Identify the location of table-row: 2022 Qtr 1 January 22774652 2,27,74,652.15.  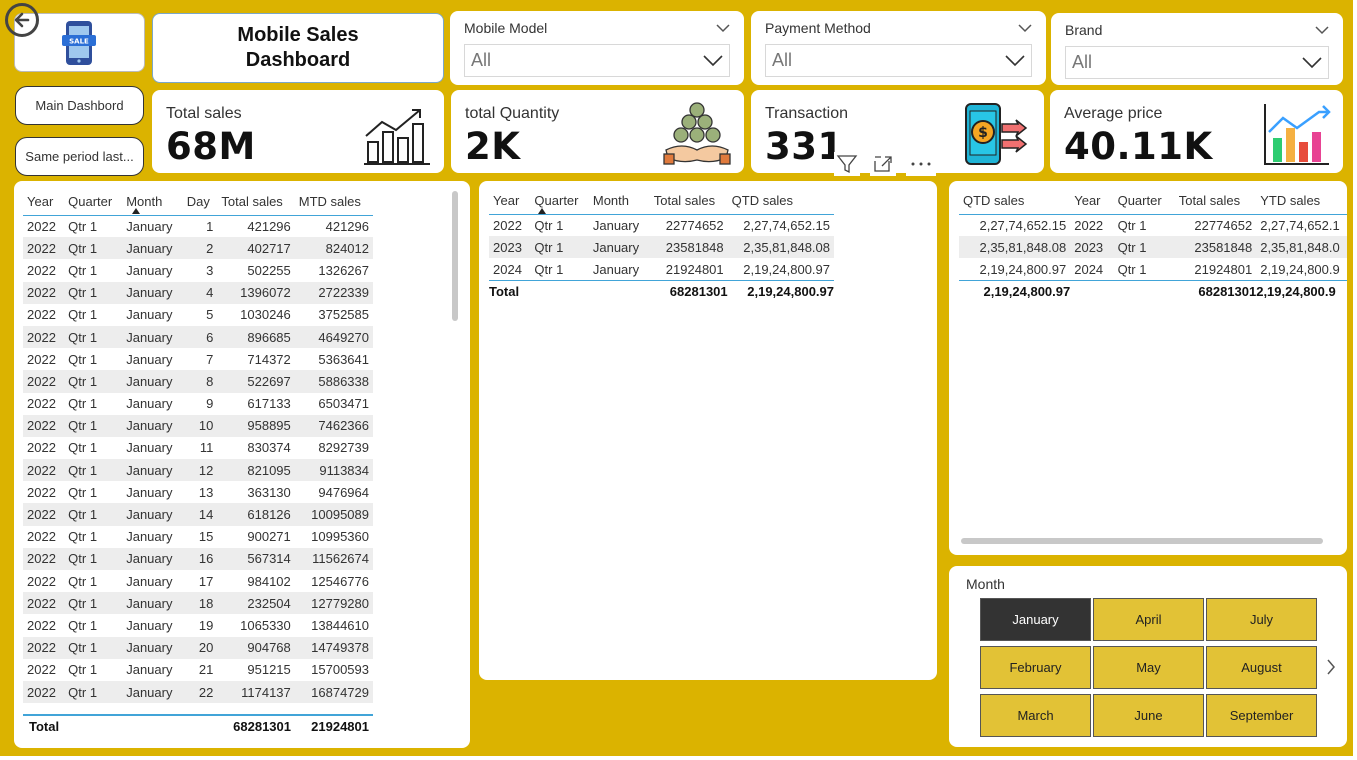
(661, 225).